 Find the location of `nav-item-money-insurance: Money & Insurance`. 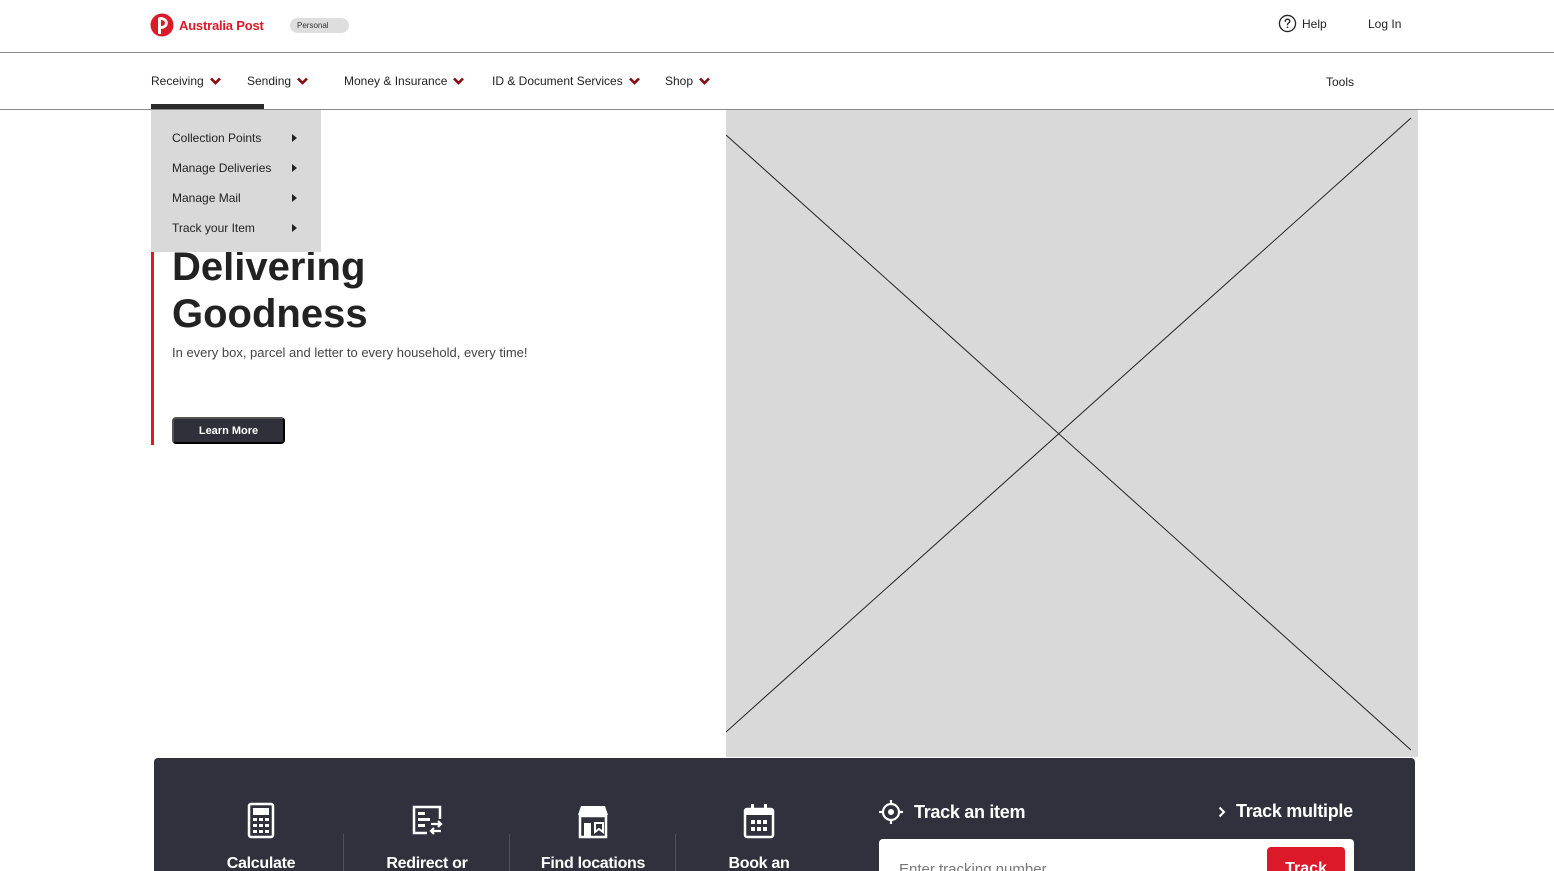

nav-item-money-insurance: Money & Insurance is located at coordinates (404, 81).